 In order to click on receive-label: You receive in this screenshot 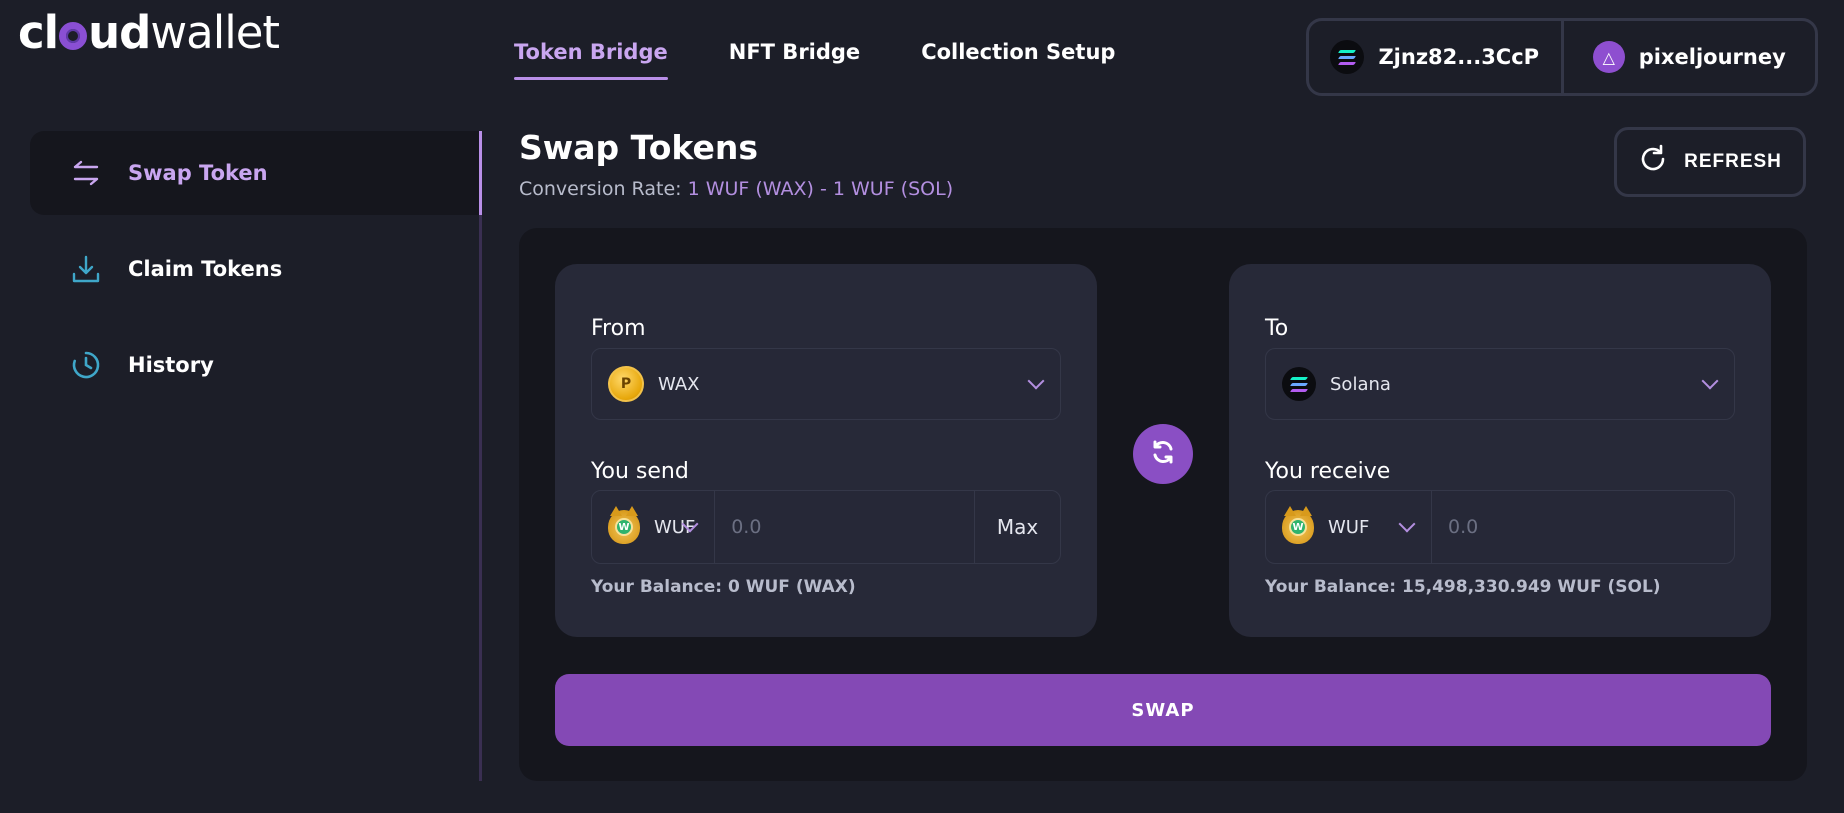, I will do `click(1328, 471)`.